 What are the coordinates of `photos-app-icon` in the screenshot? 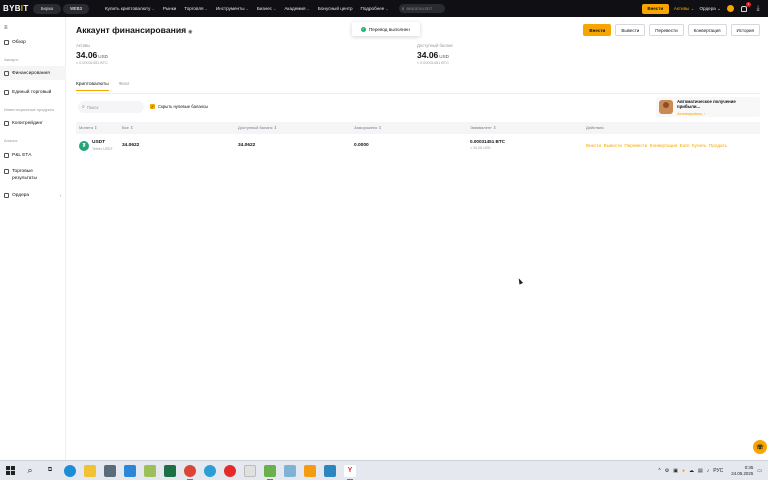 It's located at (270, 472).